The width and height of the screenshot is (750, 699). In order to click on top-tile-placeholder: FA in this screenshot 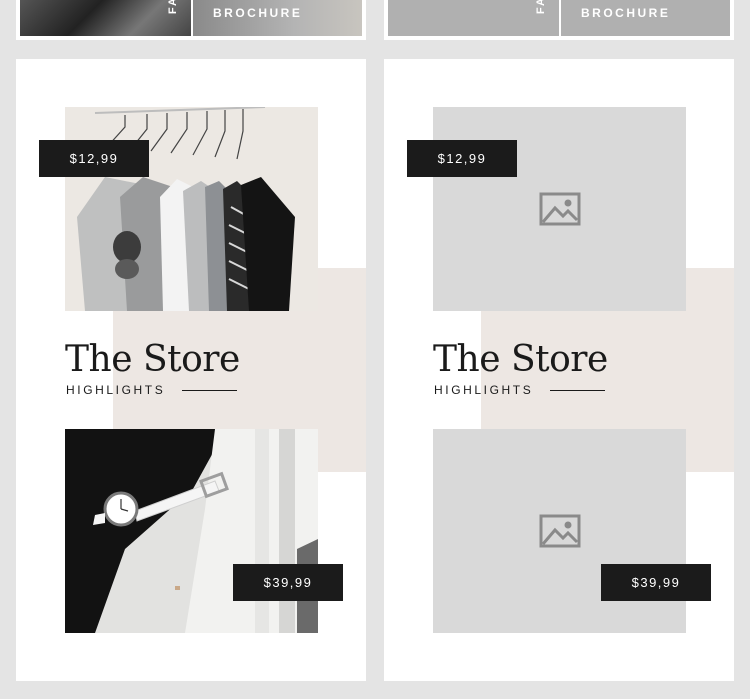, I will do `click(473, 18)`.